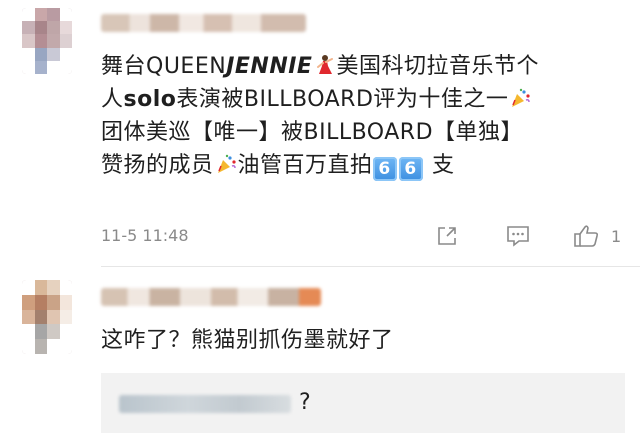  I want to click on comment-text-segment: 人, so click(112, 99).